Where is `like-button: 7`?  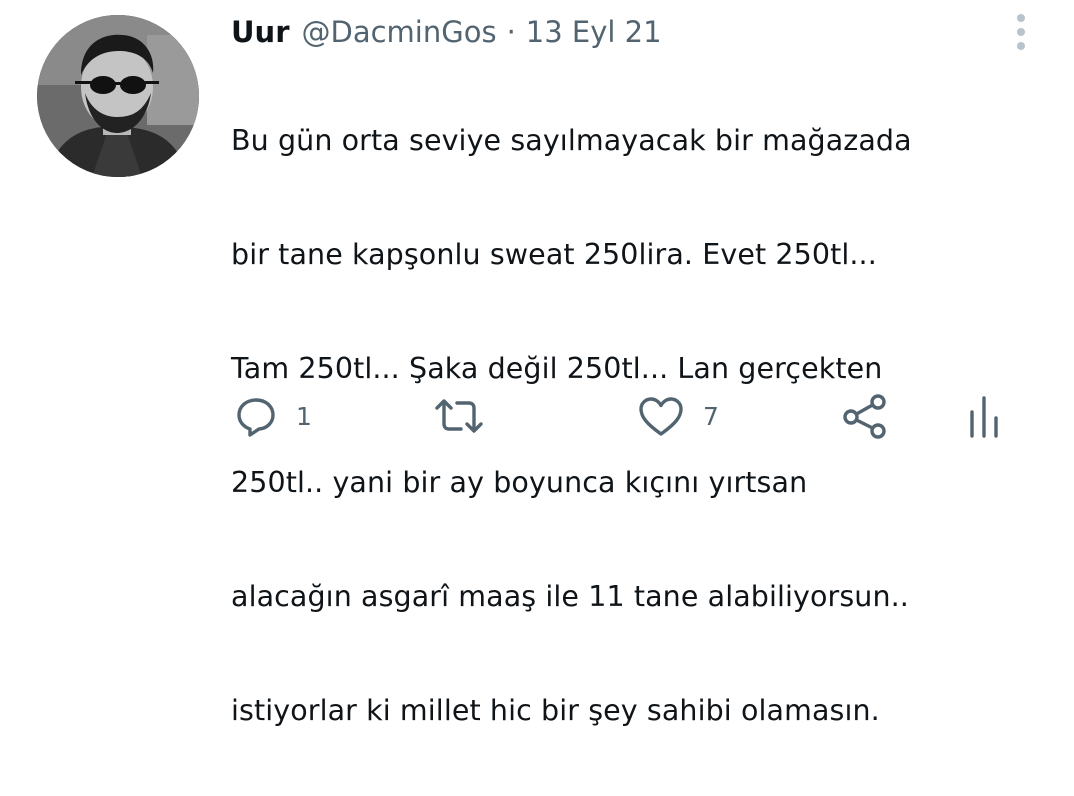
like-button: 7 is located at coordinates (678, 416).